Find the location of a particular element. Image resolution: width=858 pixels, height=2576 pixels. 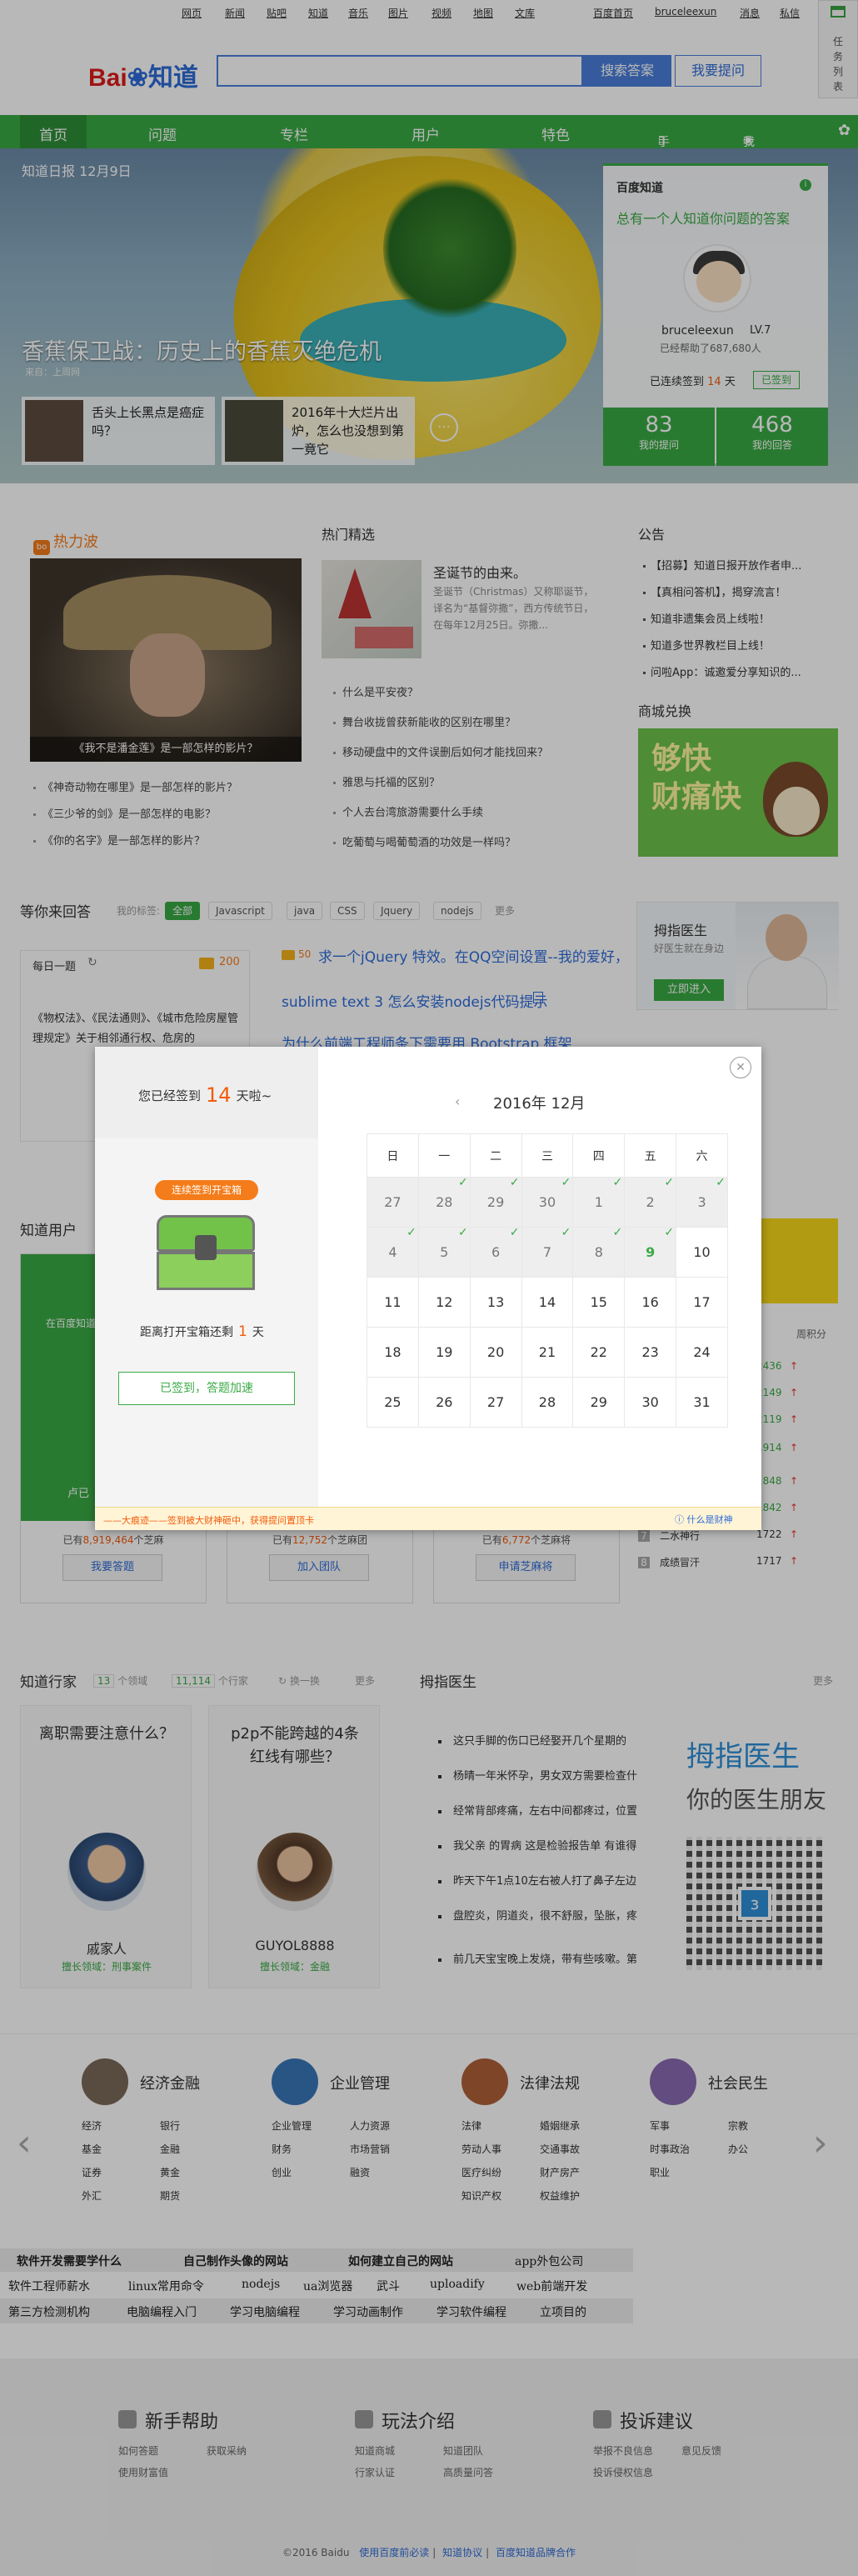

calendar-week: 11 12 13 14 15 16 17 is located at coordinates (547, 1302).